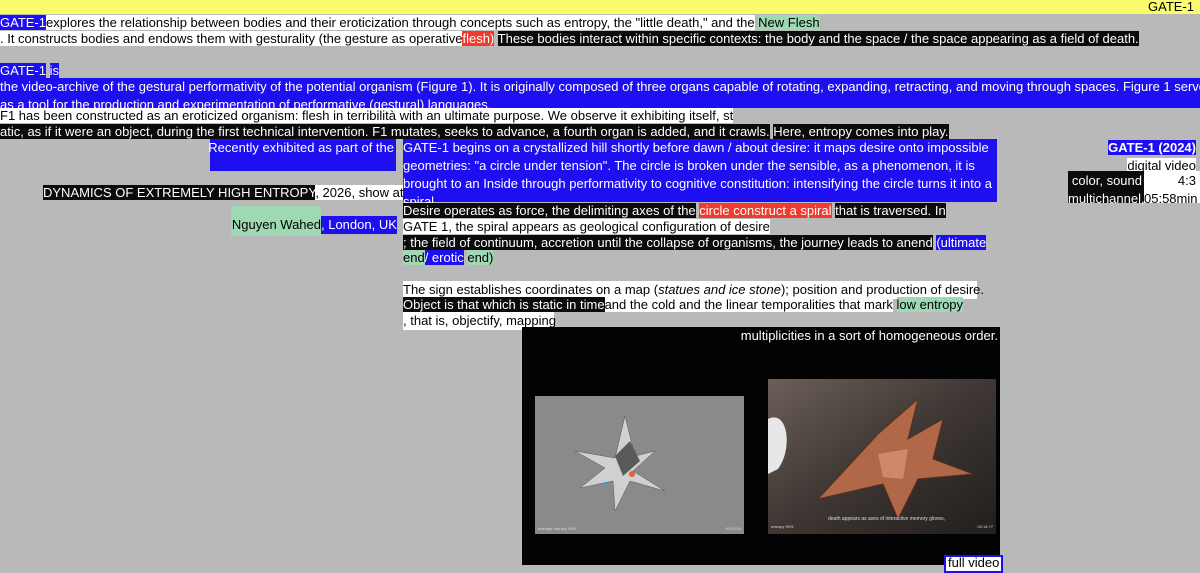 The width and height of the screenshot is (1200, 573). What do you see at coordinates (1171, 7) in the screenshot?
I see `header-label: GATE-1` at bounding box center [1171, 7].